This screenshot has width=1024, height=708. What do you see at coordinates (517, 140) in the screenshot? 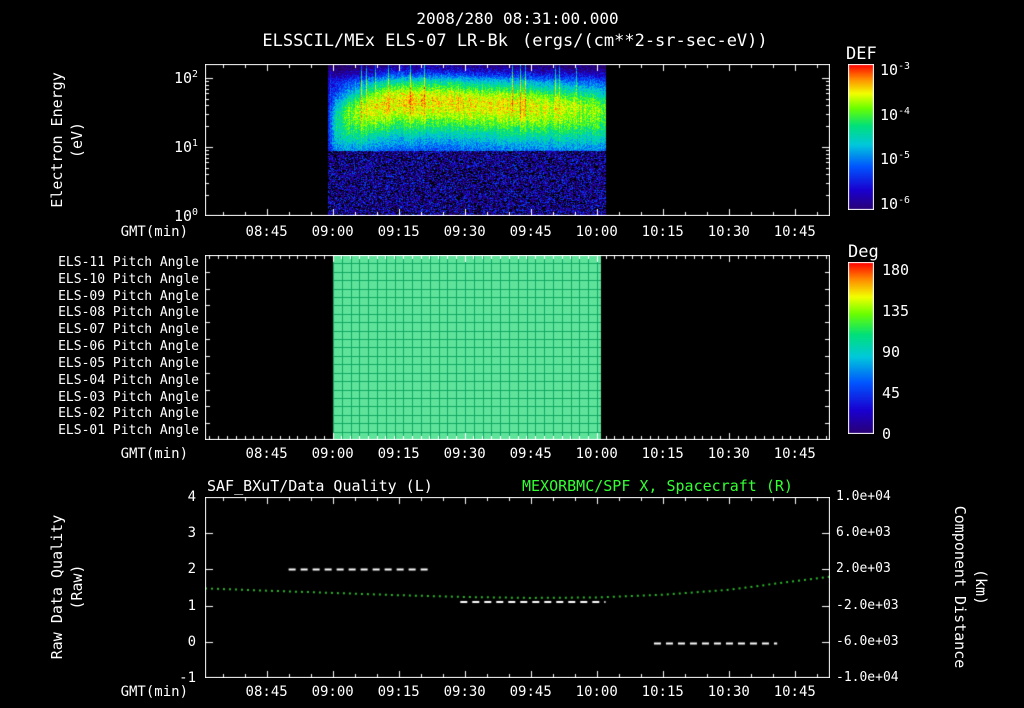
I see `electron-energy-spectrogram` at bounding box center [517, 140].